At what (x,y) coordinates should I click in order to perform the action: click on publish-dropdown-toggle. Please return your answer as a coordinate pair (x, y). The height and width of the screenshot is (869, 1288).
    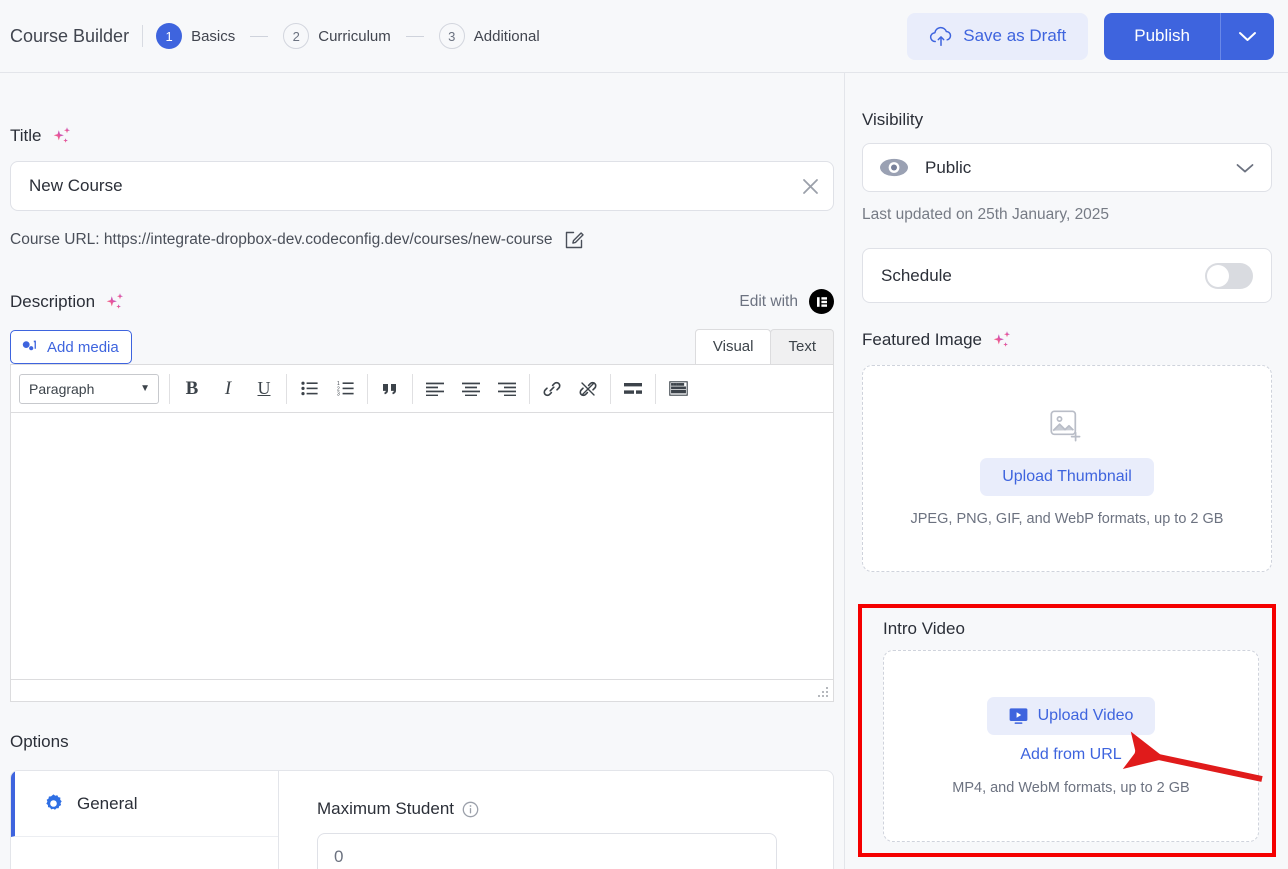
    Looking at the image, I should click on (1247, 36).